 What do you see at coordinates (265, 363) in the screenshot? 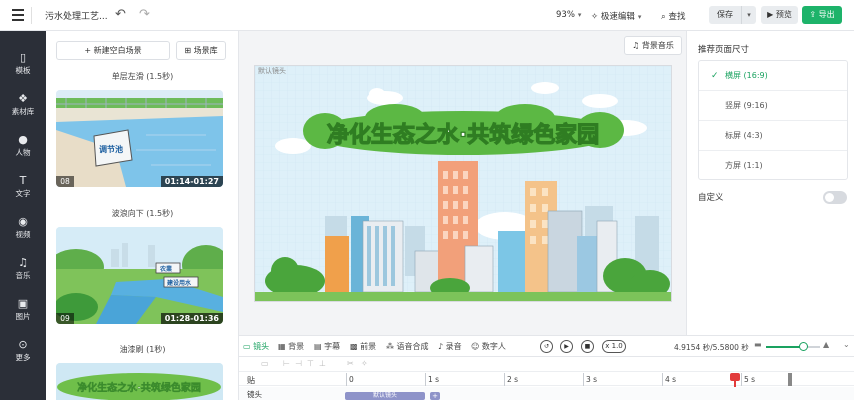
I see `split-icon: ▭` at bounding box center [265, 363].